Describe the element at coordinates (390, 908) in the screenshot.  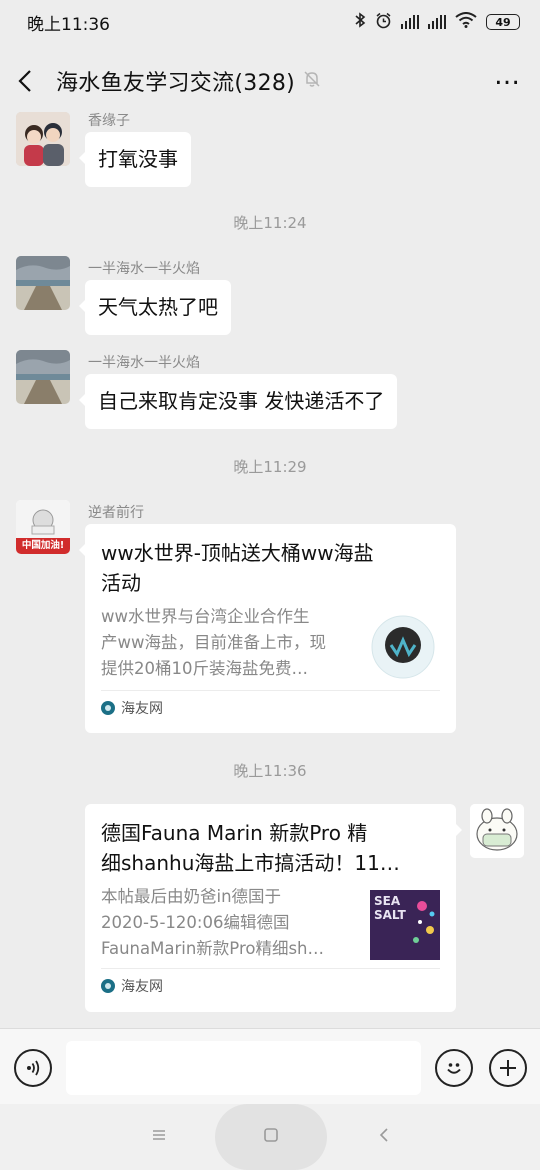
I see `thumbnail-text: SEA SALT` at that location.